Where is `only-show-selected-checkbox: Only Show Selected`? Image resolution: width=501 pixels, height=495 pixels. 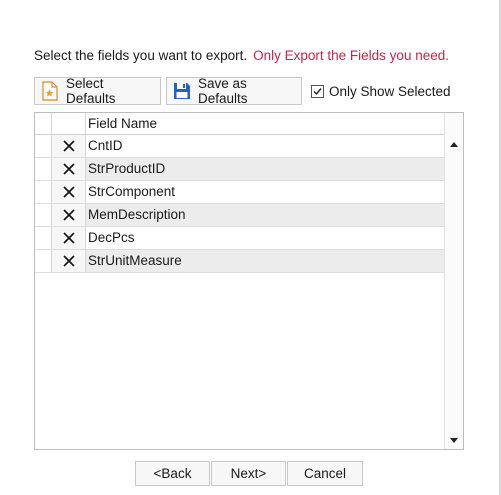
only-show-selected-checkbox: Only Show Selected is located at coordinates (381, 91).